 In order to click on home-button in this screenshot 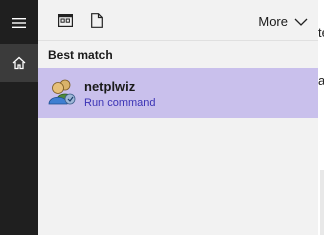, I will do `click(19, 63)`.